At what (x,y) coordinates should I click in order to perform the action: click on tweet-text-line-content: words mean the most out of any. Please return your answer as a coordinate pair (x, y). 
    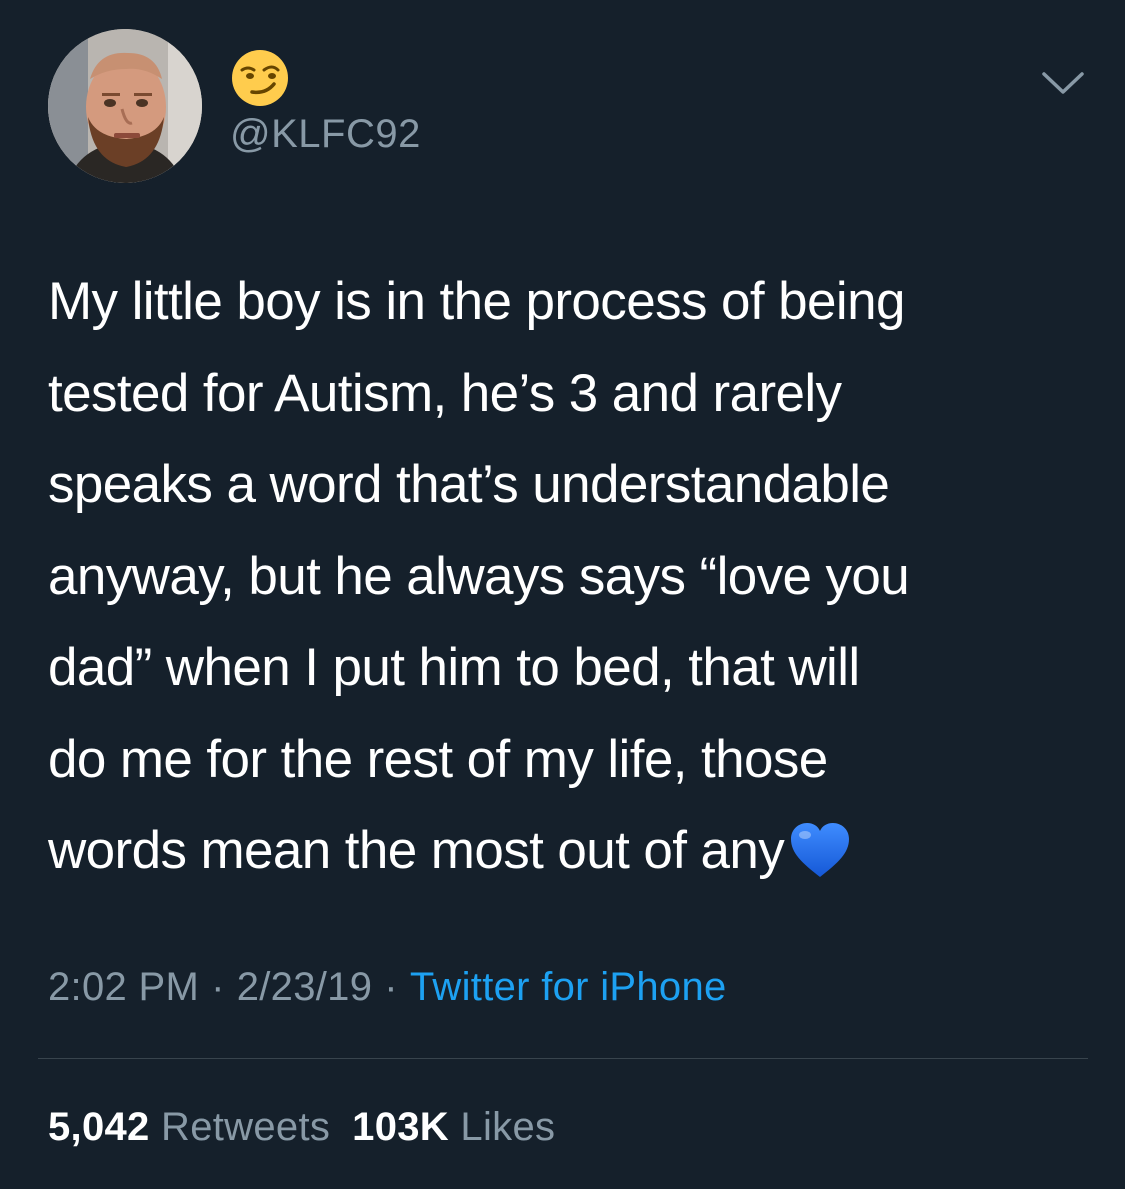
    Looking at the image, I should click on (416, 850).